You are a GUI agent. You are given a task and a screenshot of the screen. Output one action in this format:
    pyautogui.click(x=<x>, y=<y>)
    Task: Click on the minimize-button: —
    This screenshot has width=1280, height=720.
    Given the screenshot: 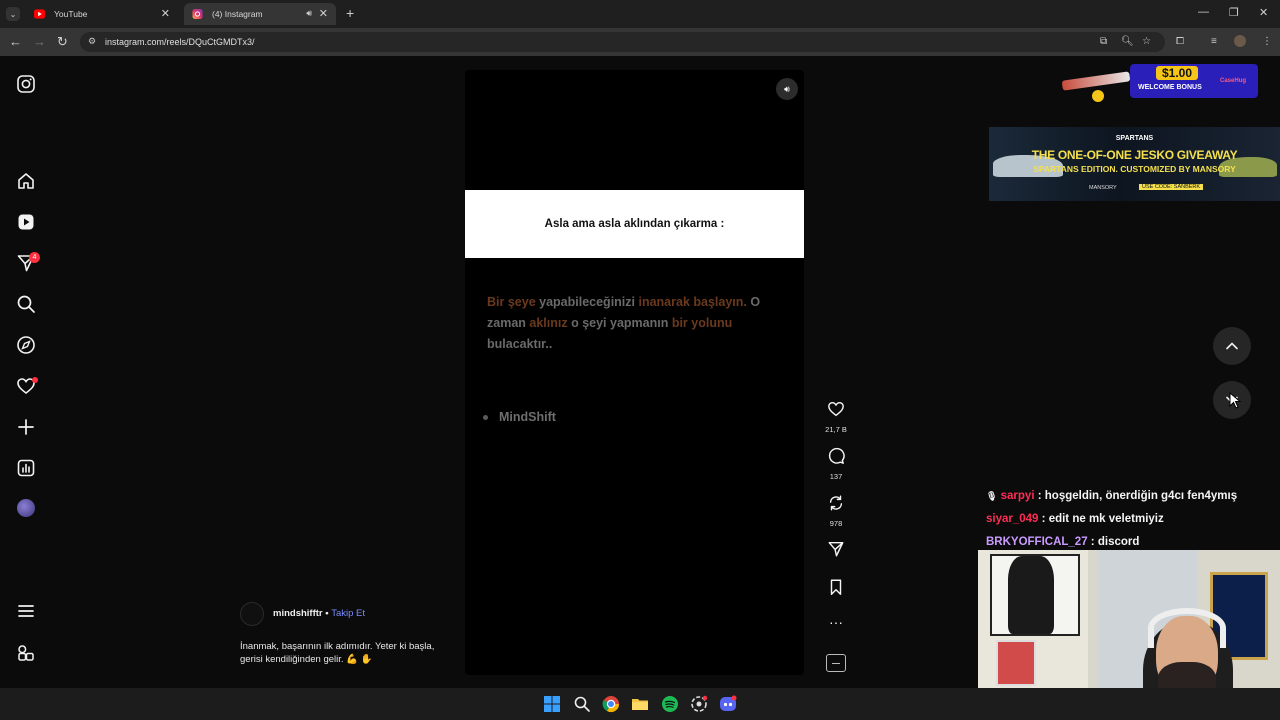 What is the action you would take?
    pyautogui.click(x=1203, y=12)
    